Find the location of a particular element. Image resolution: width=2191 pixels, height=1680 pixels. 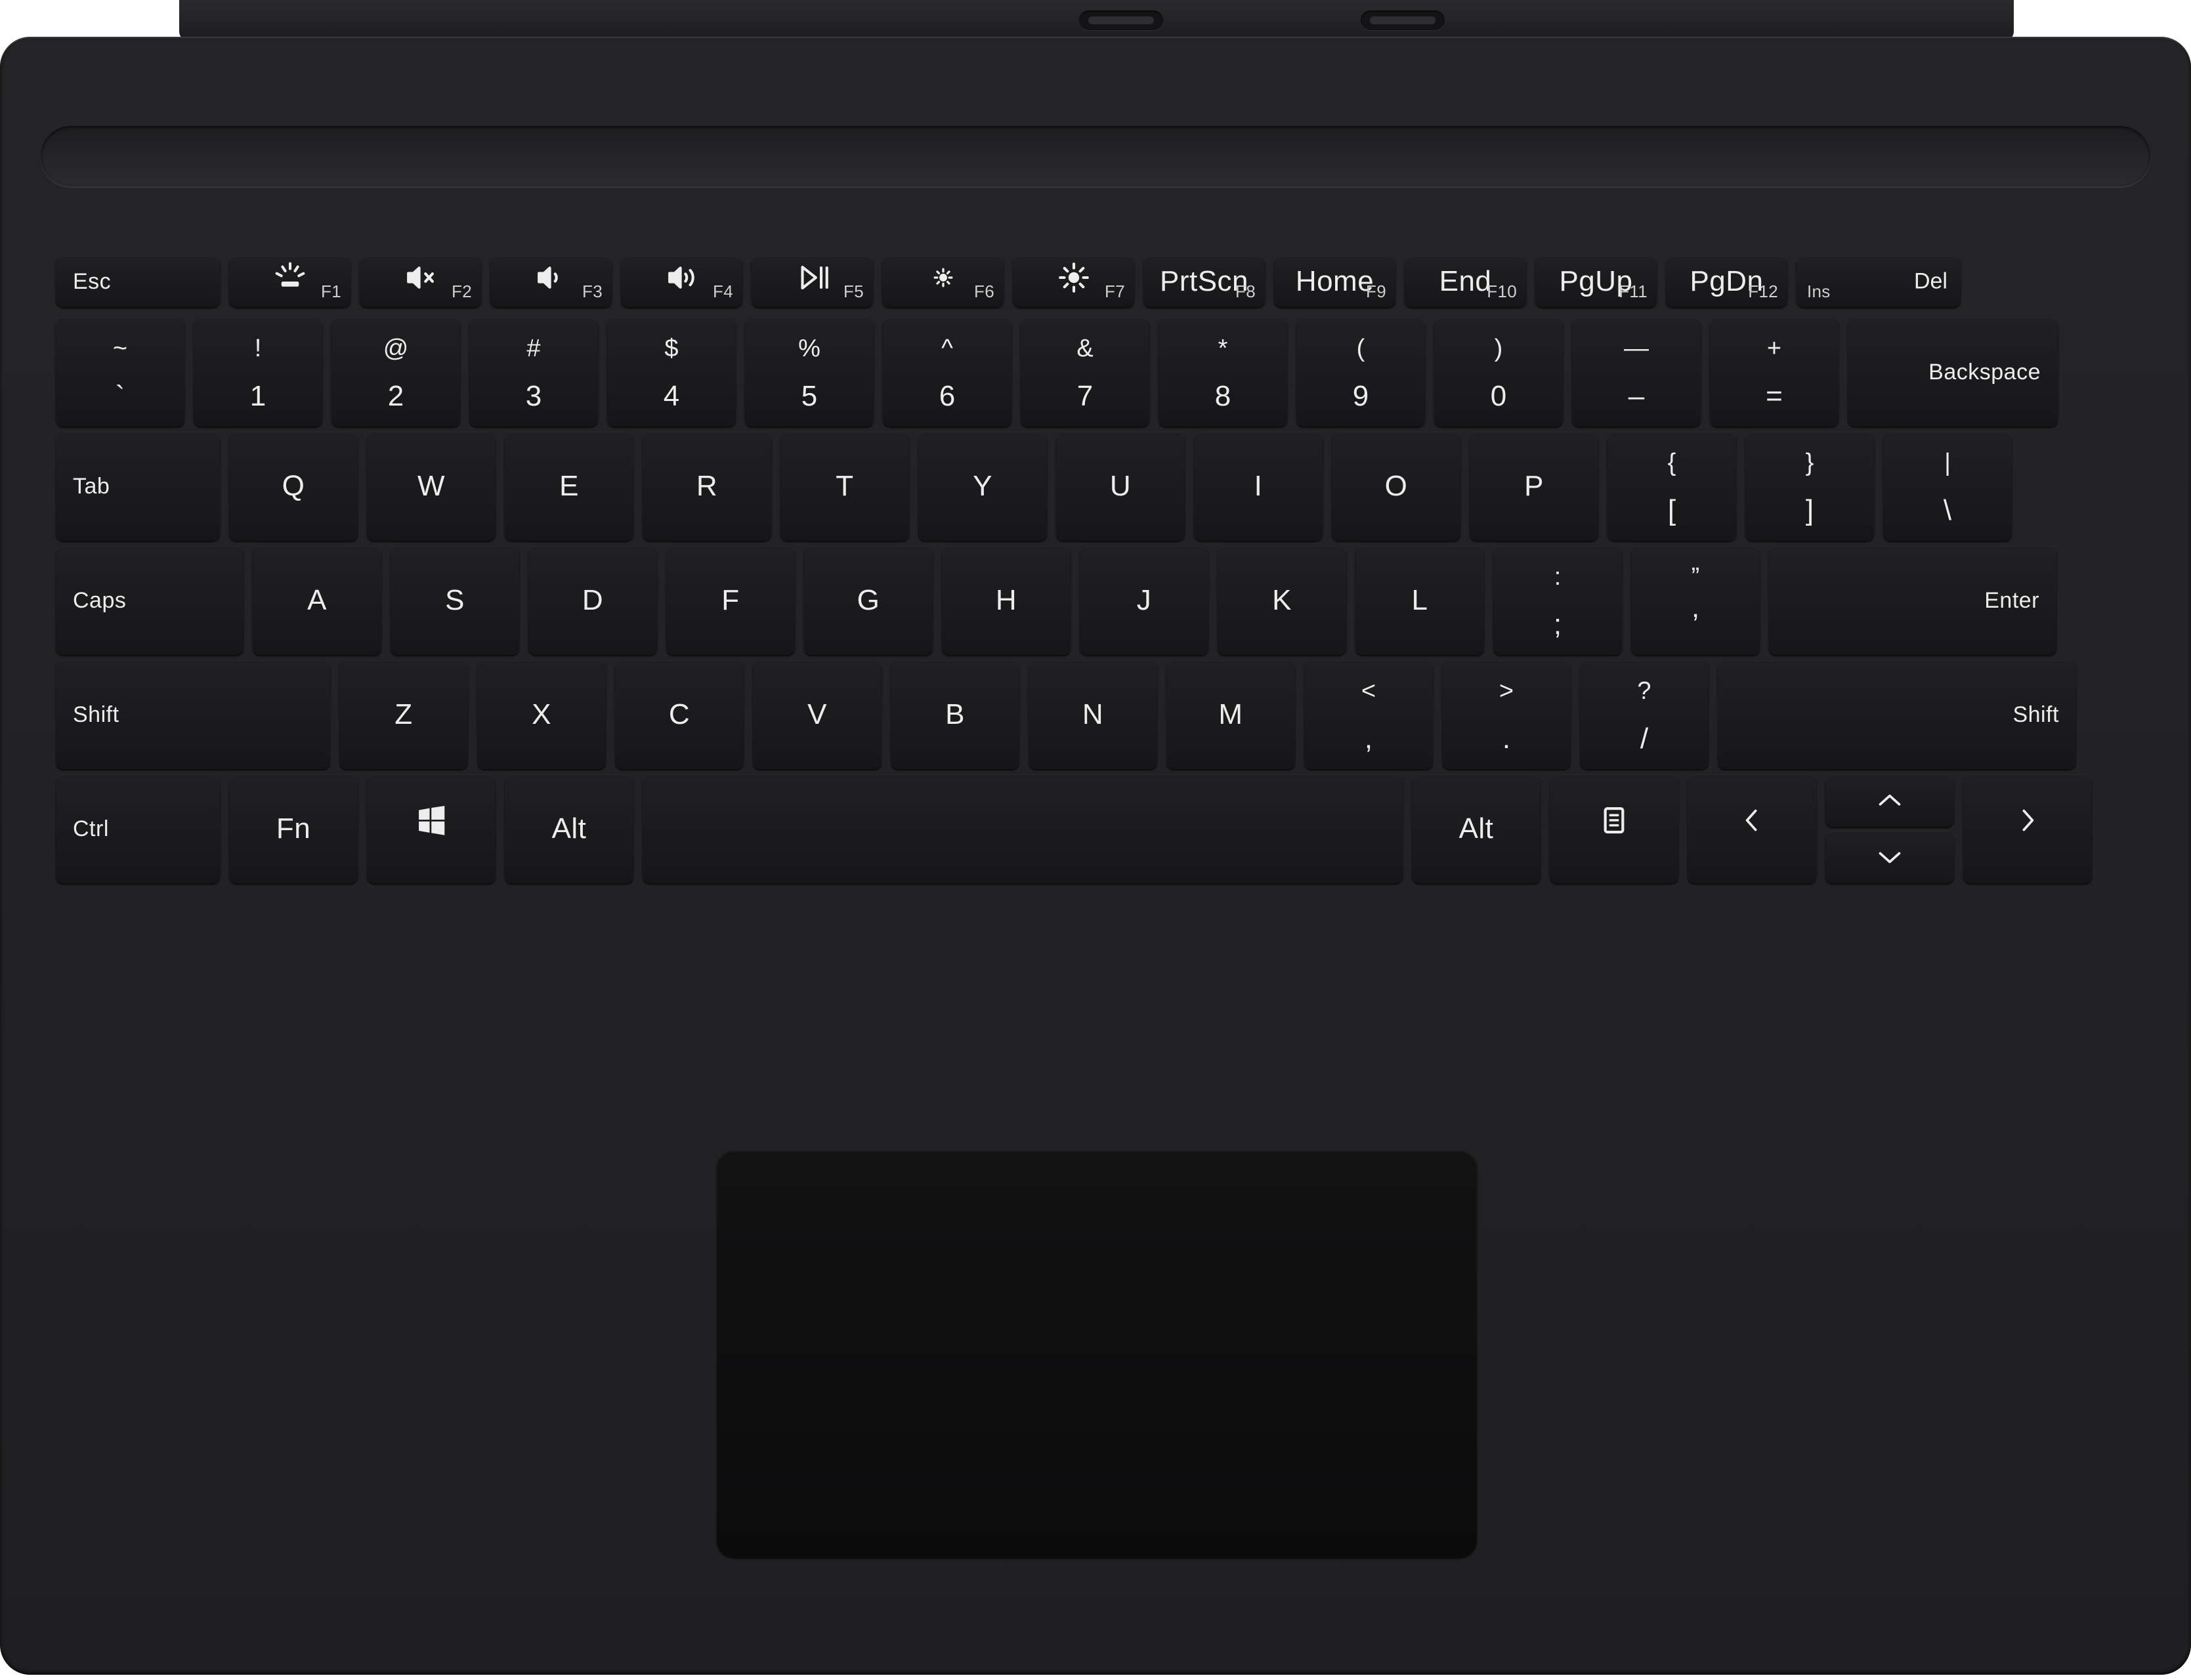

key-insdel: Del Ins is located at coordinates (1879, 281).